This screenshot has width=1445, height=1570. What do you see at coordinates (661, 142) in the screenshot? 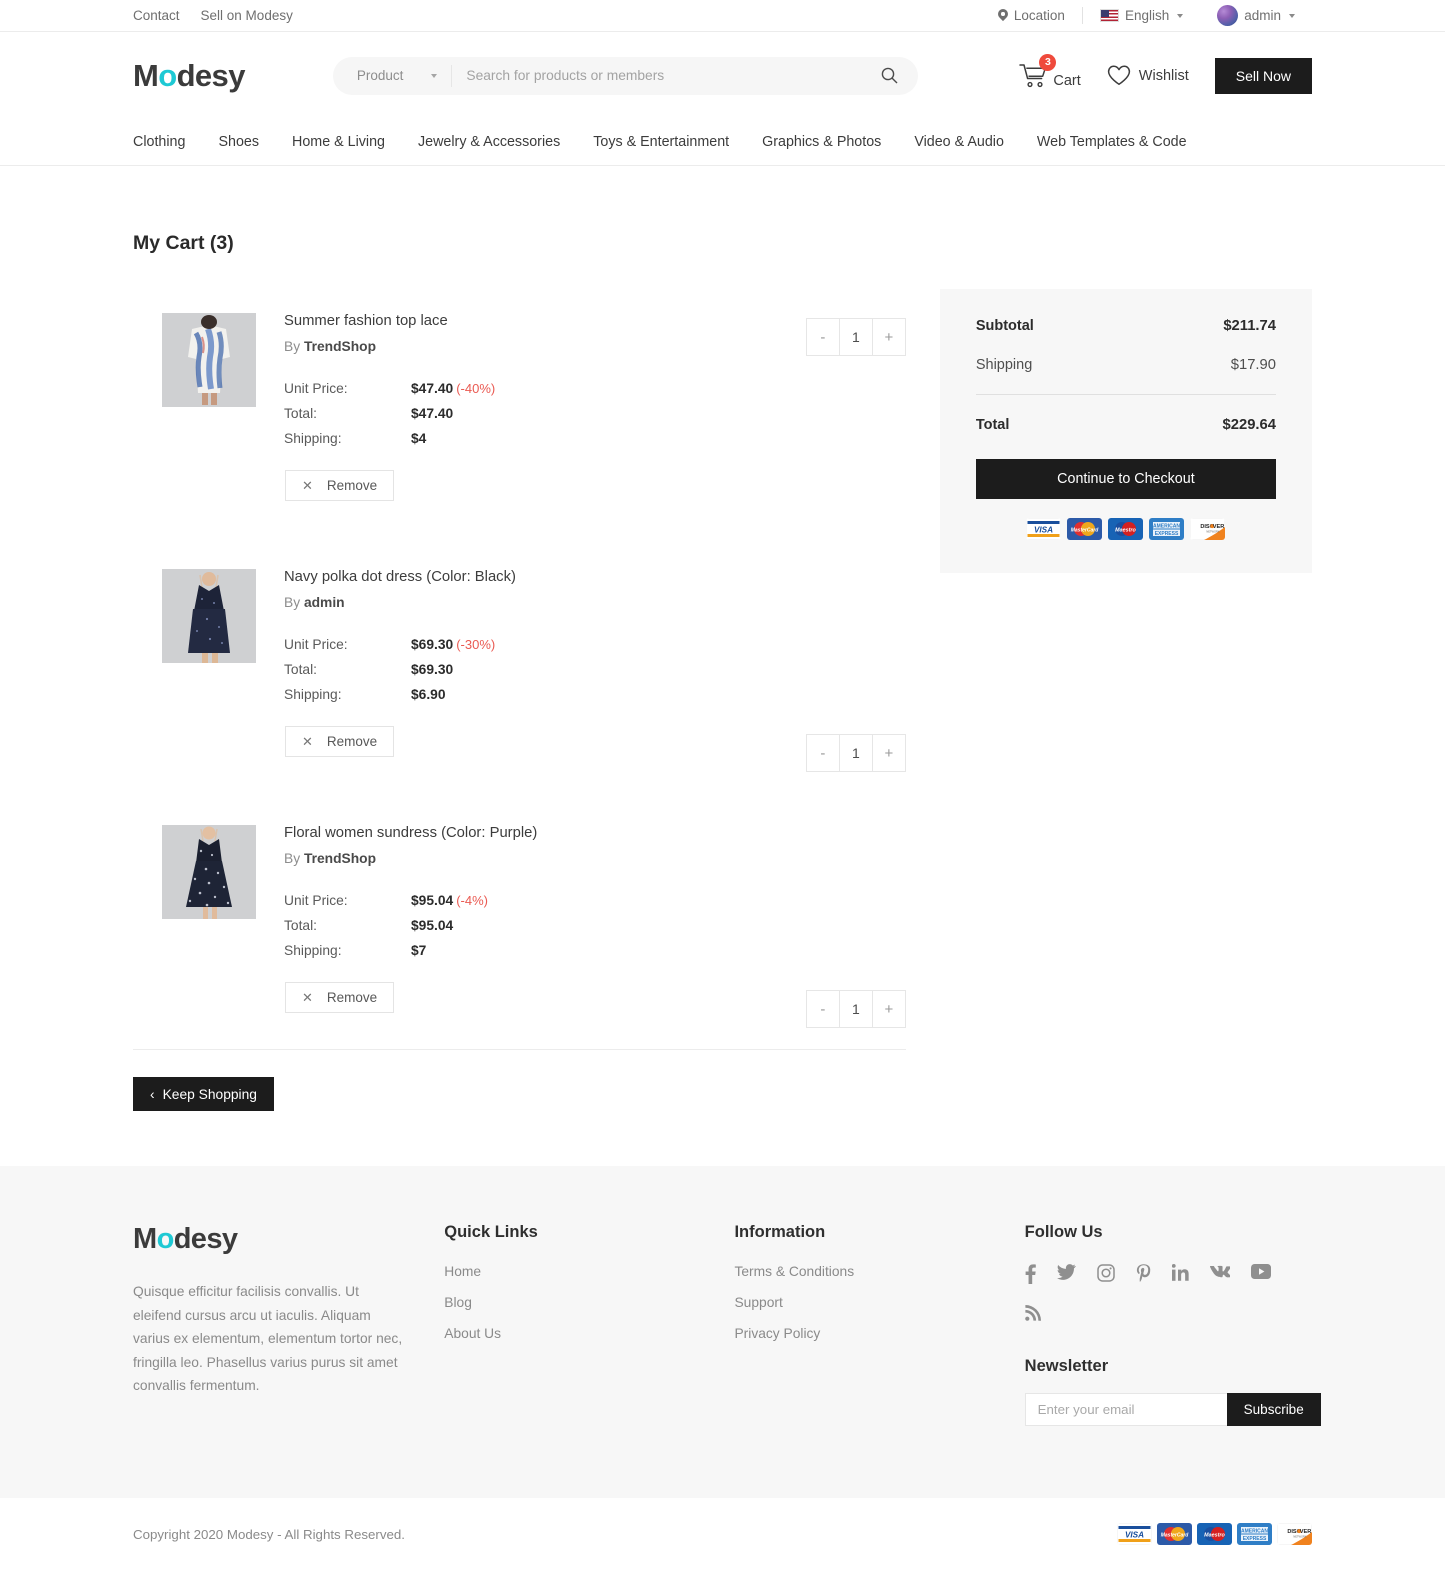
I see `nav-item-toys-entertainment: Toys & Entertainment` at bounding box center [661, 142].